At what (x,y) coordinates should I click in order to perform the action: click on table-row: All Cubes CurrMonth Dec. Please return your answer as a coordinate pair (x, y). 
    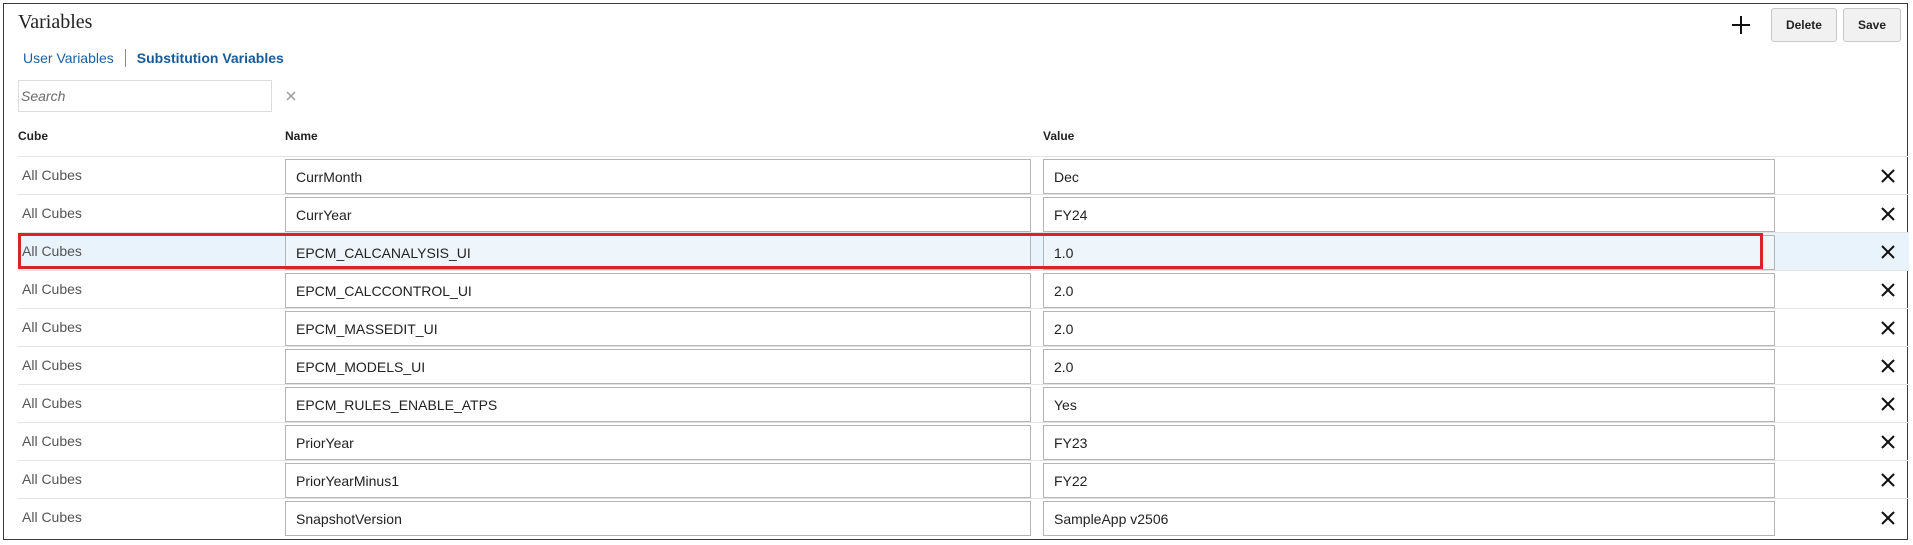
    Looking at the image, I should click on (963, 175).